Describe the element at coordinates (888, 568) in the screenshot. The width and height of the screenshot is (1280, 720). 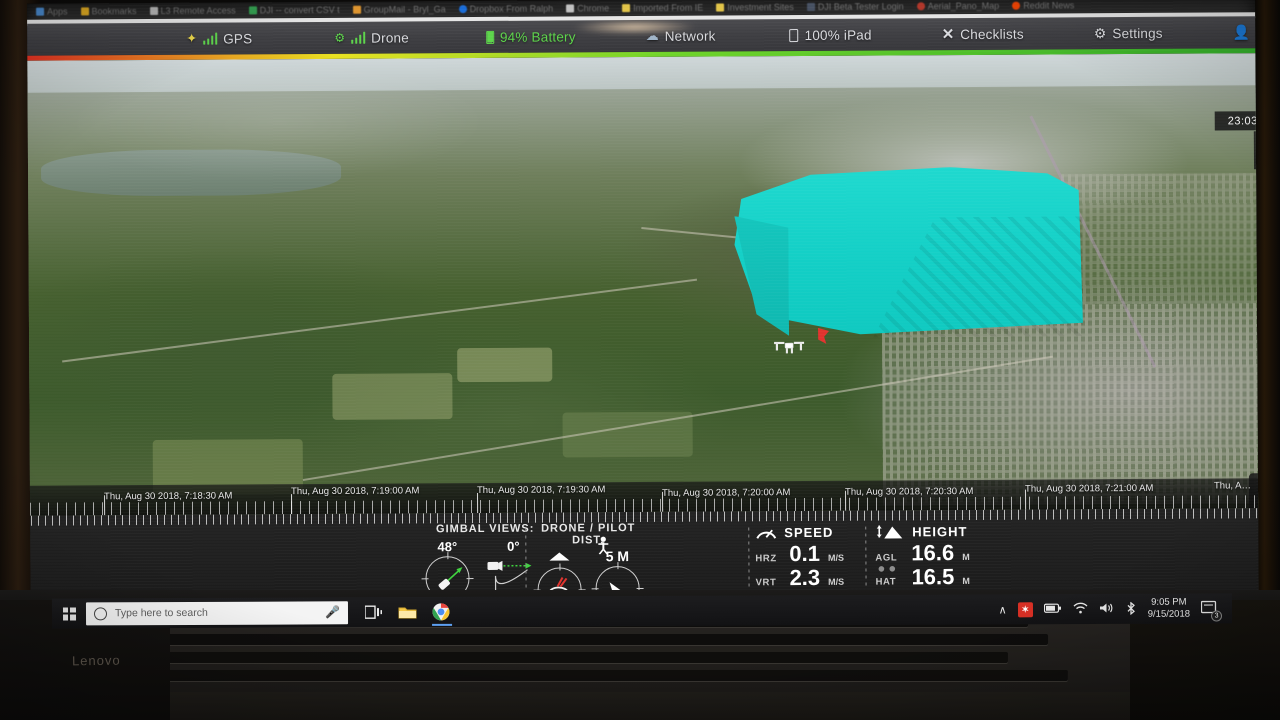
I see `height-mode-dots: ●●` at that location.